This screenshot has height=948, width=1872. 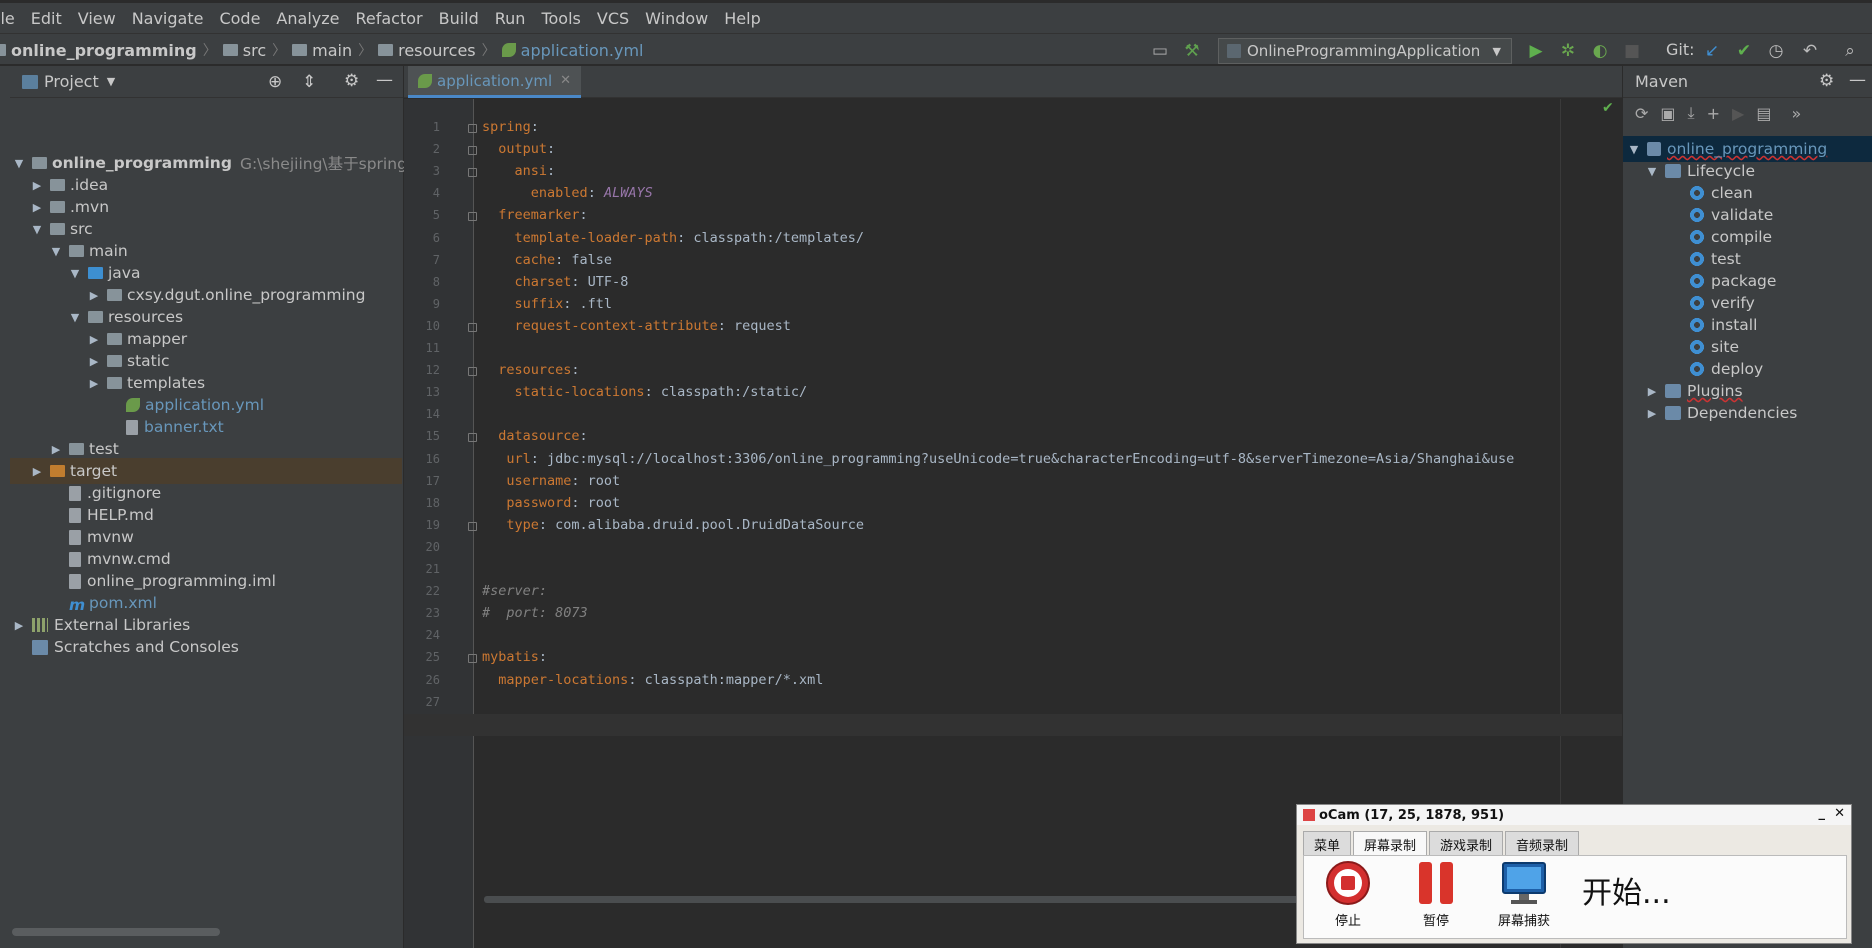 I want to click on breadcrumb-main: main 〉, so click(x=335, y=50).